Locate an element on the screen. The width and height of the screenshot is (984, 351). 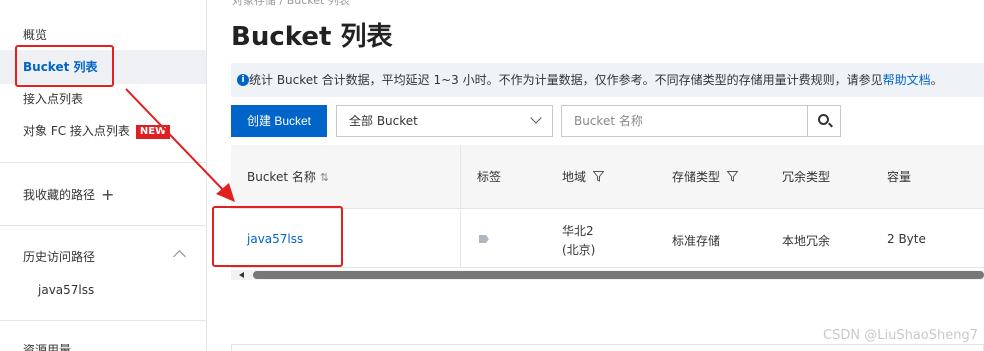
history-path-item: java57lss is located at coordinates (103, 290).